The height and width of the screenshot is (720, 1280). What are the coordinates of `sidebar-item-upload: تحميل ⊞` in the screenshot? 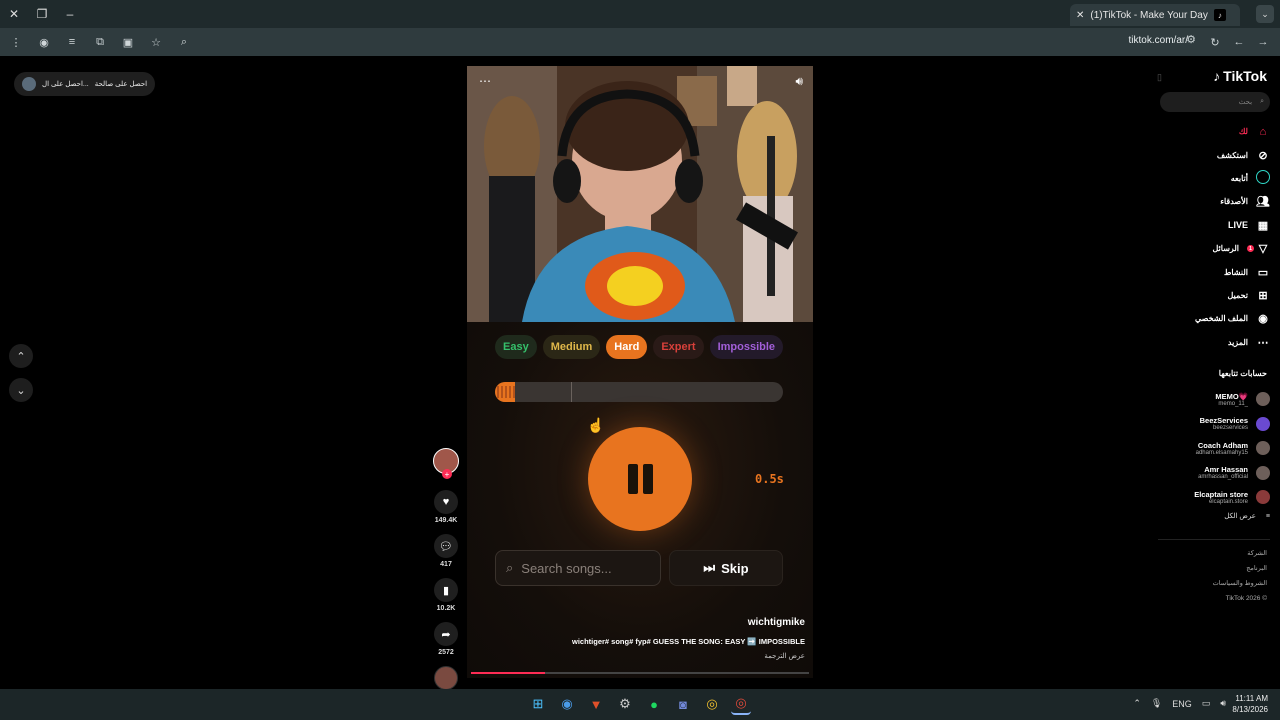 It's located at (1210, 295).